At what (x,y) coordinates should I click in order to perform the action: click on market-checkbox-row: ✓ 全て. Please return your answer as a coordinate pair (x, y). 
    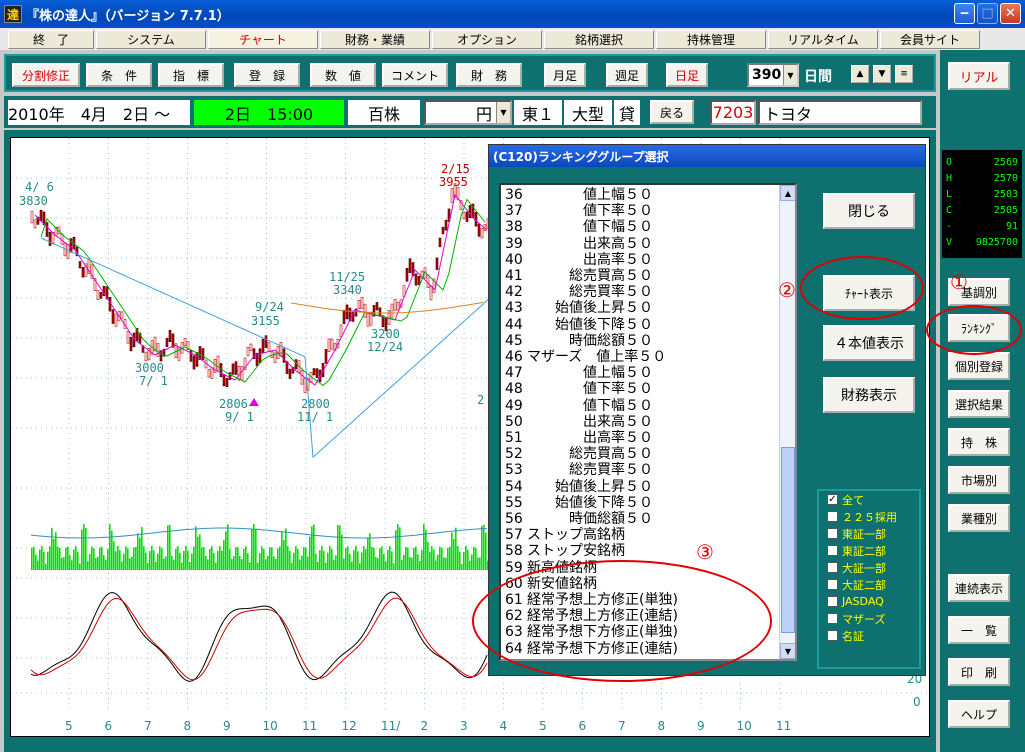
    Looking at the image, I should click on (869, 499).